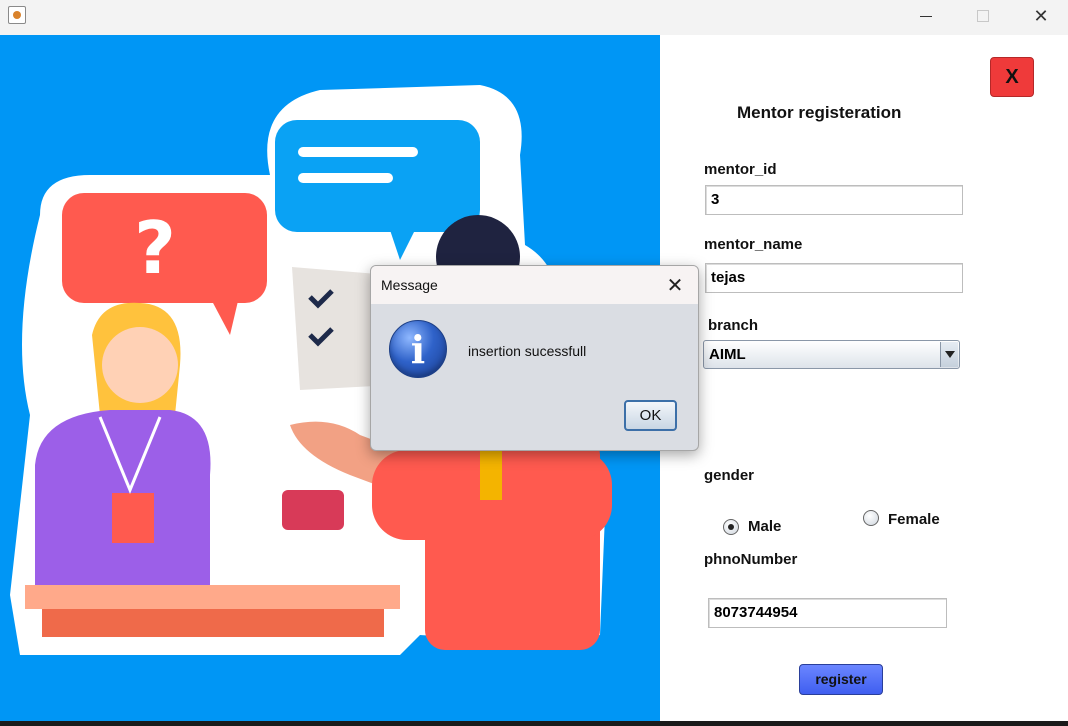  What do you see at coordinates (1012, 77) in the screenshot?
I see `close-form-button: X` at bounding box center [1012, 77].